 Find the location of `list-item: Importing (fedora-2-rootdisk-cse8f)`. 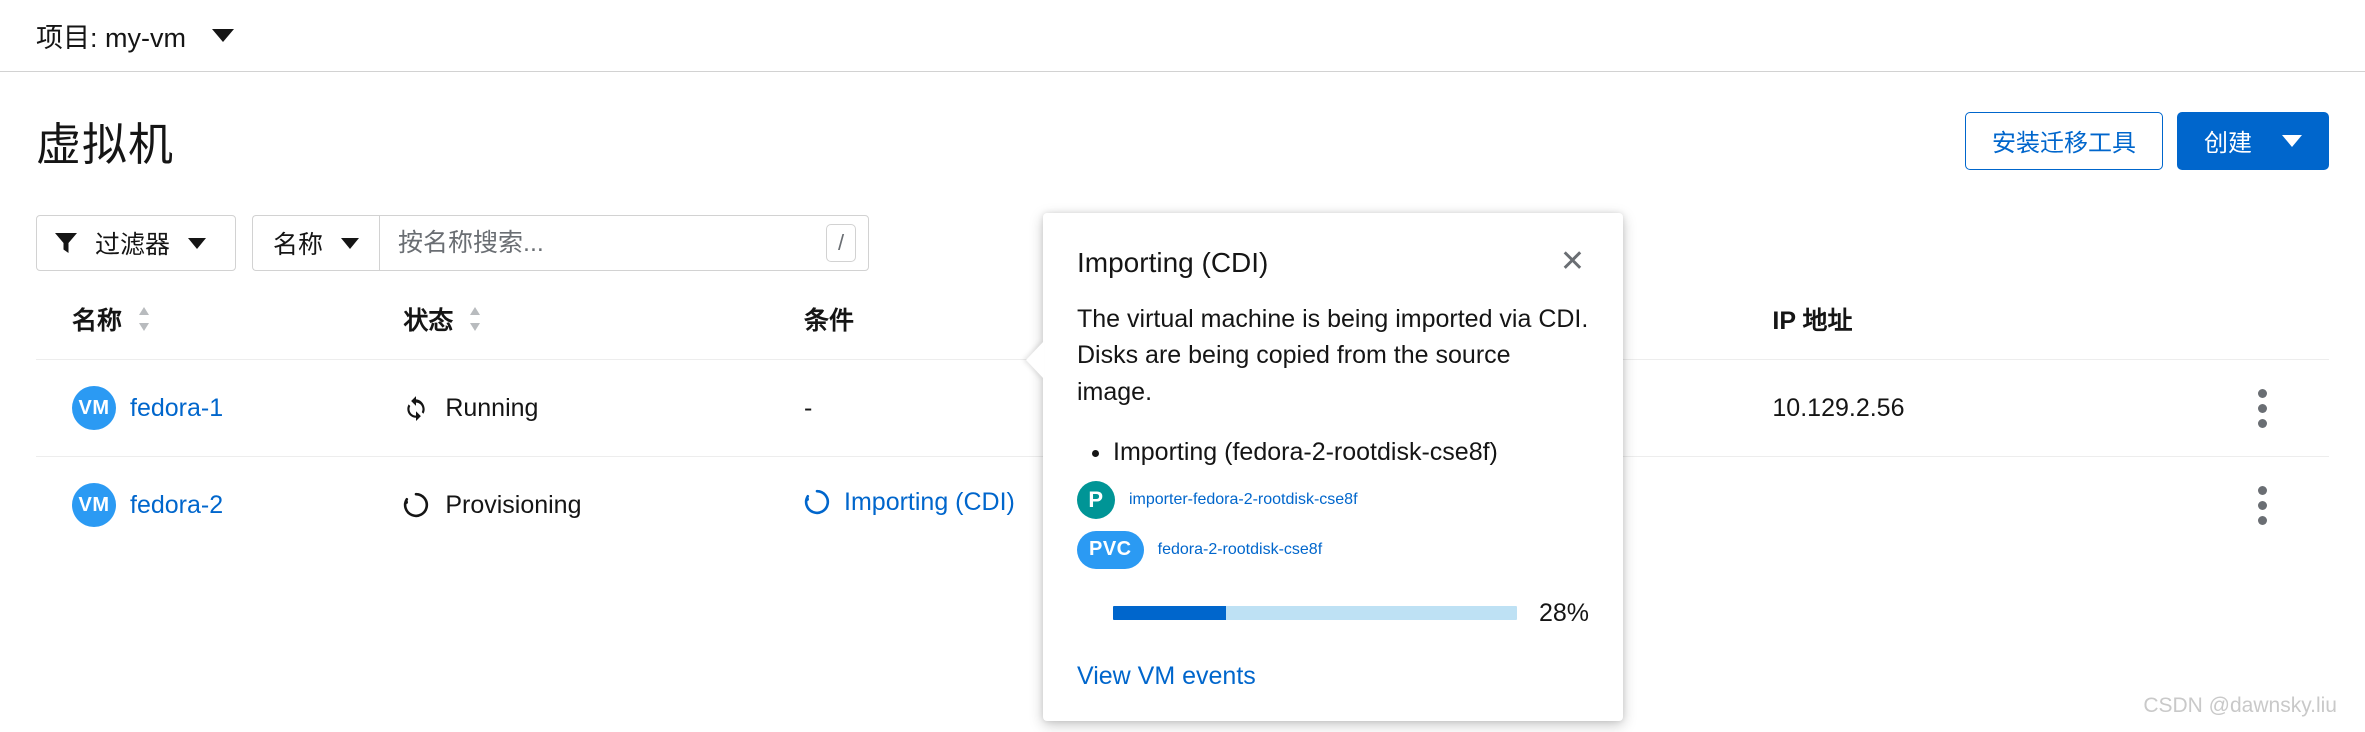

list-item: Importing (fedora-2-rootdisk-cse8f) is located at coordinates (1351, 452).